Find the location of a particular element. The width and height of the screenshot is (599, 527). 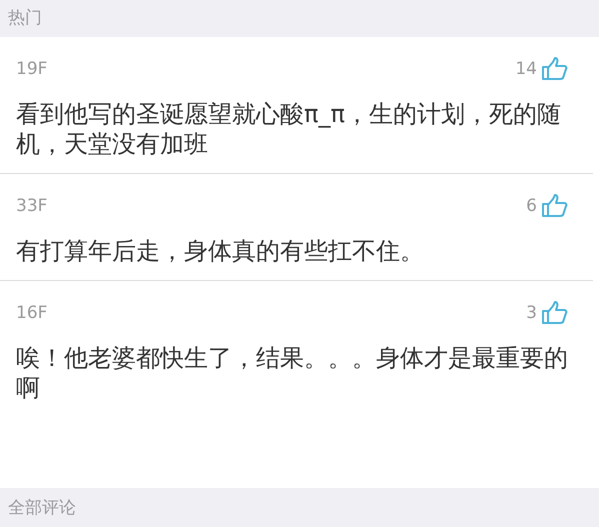

like-button: 6 is located at coordinates (547, 206).